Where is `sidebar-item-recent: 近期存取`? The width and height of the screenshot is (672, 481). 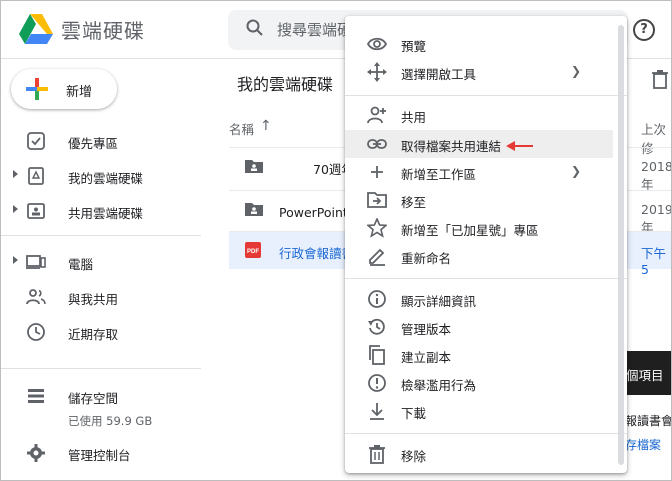 sidebar-item-recent: 近期存取 is located at coordinates (101, 331).